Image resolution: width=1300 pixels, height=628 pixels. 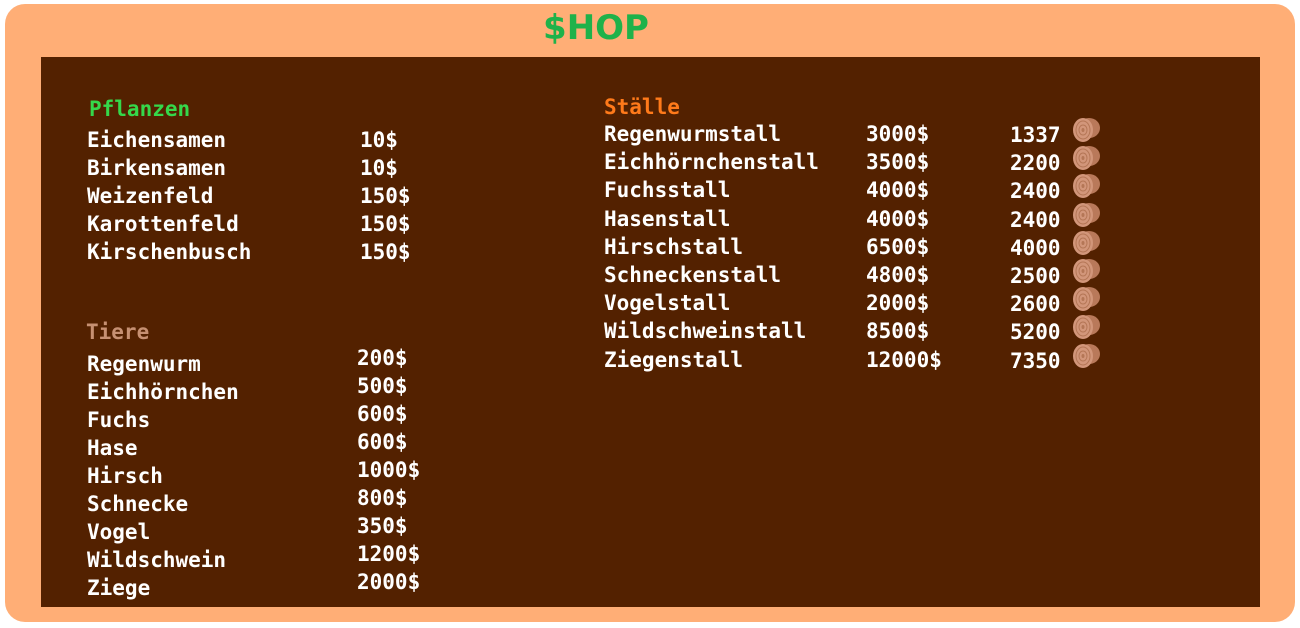 I want to click on tiere-item-name: Fuchs, so click(x=119, y=420).